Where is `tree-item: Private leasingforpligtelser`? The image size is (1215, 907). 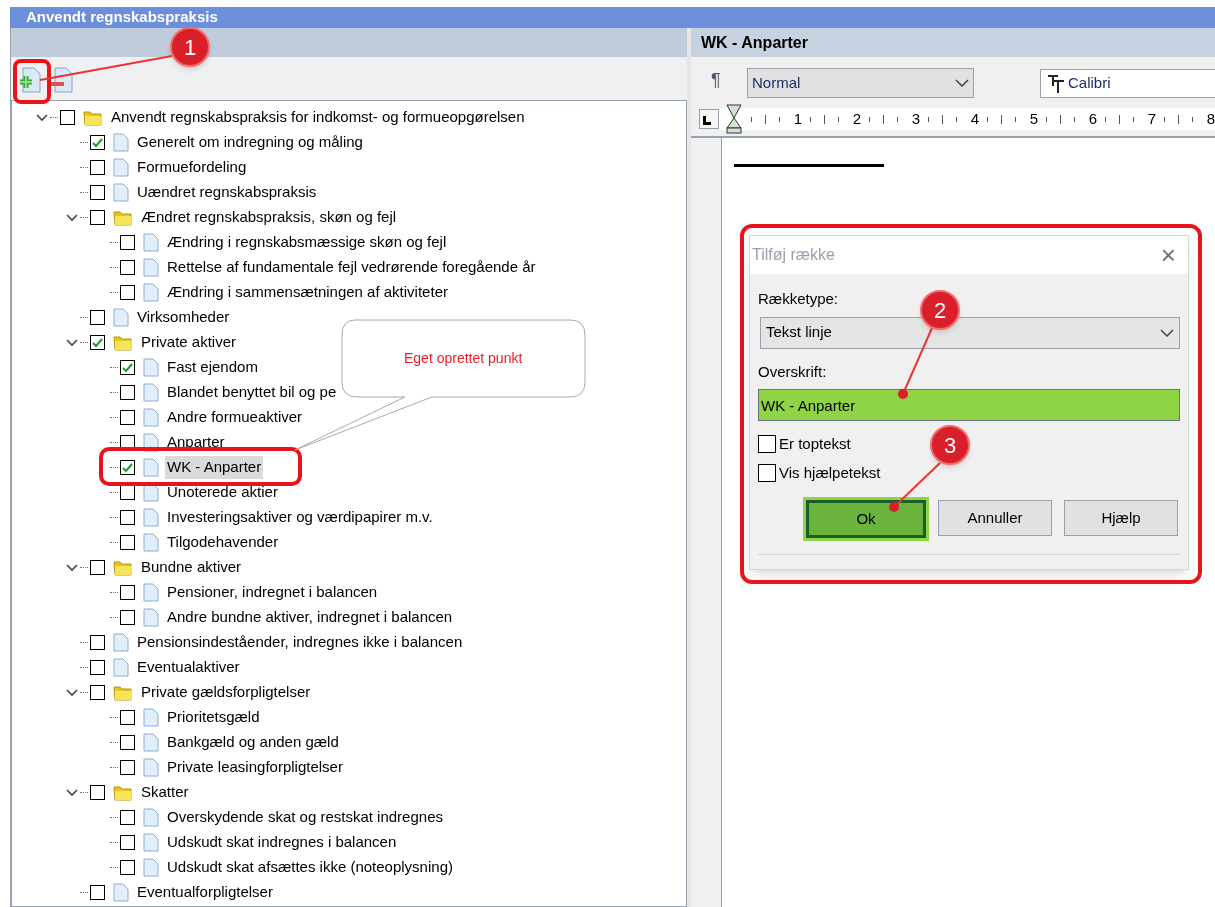
tree-item: Private leasingforpligtelser is located at coordinates (255, 767).